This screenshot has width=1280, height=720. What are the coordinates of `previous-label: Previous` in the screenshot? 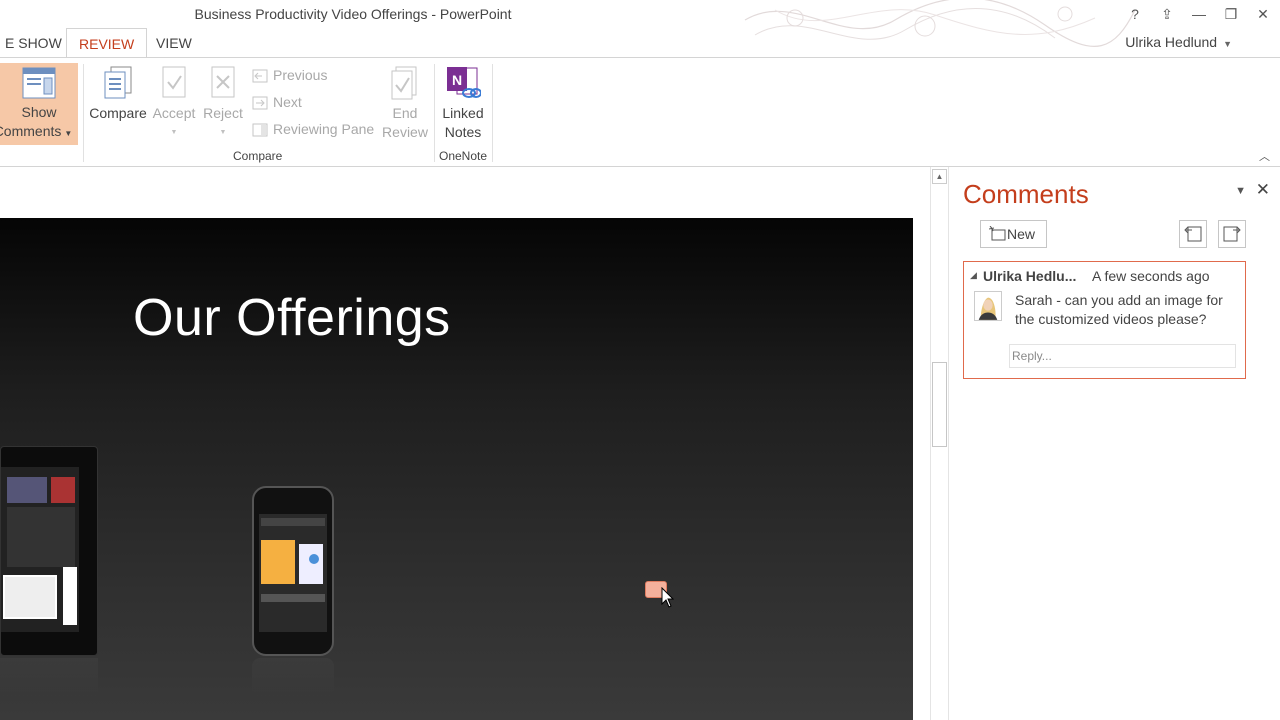 It's located at (300, 75).